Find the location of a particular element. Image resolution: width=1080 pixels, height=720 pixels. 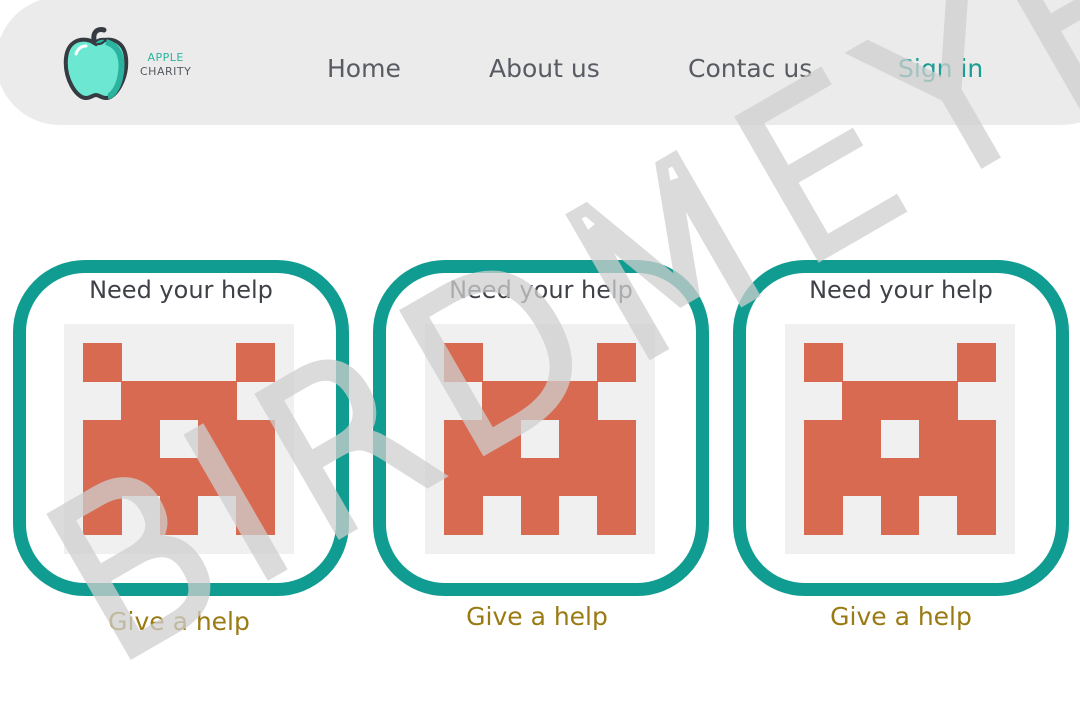

logo: APPLE CHARITY is located at coordinates (124, 65).